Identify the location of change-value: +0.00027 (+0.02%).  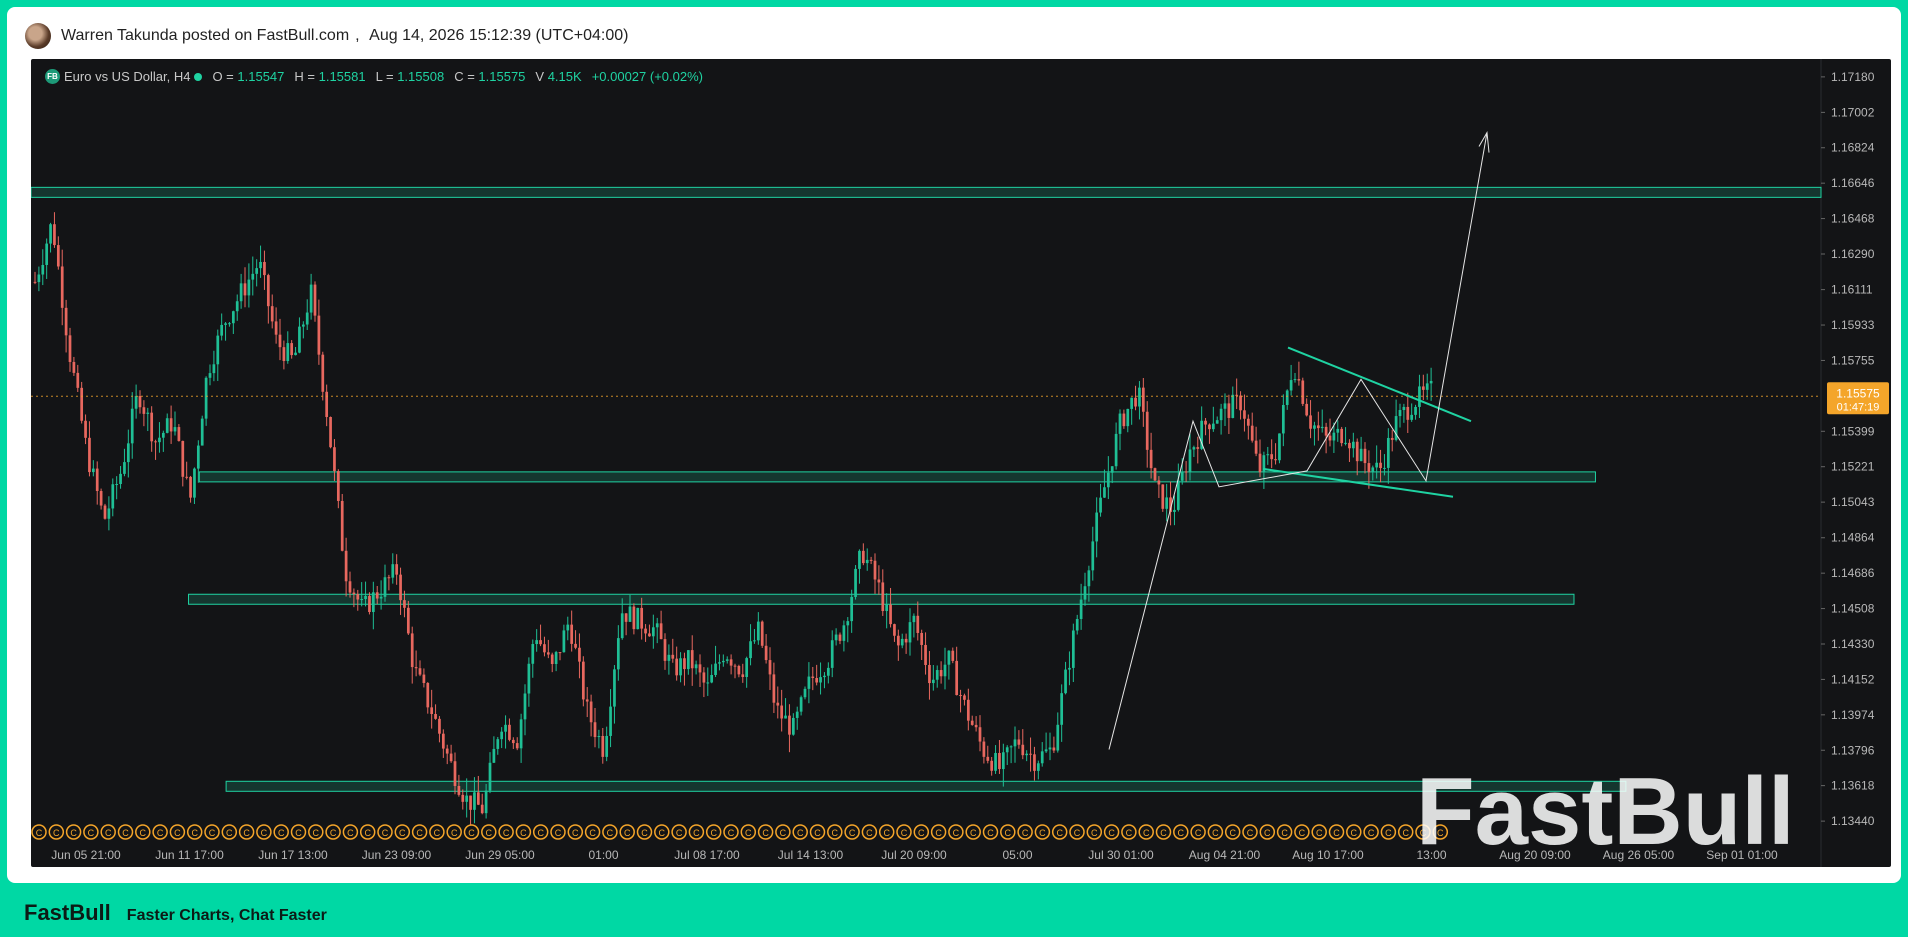
(647, 76).